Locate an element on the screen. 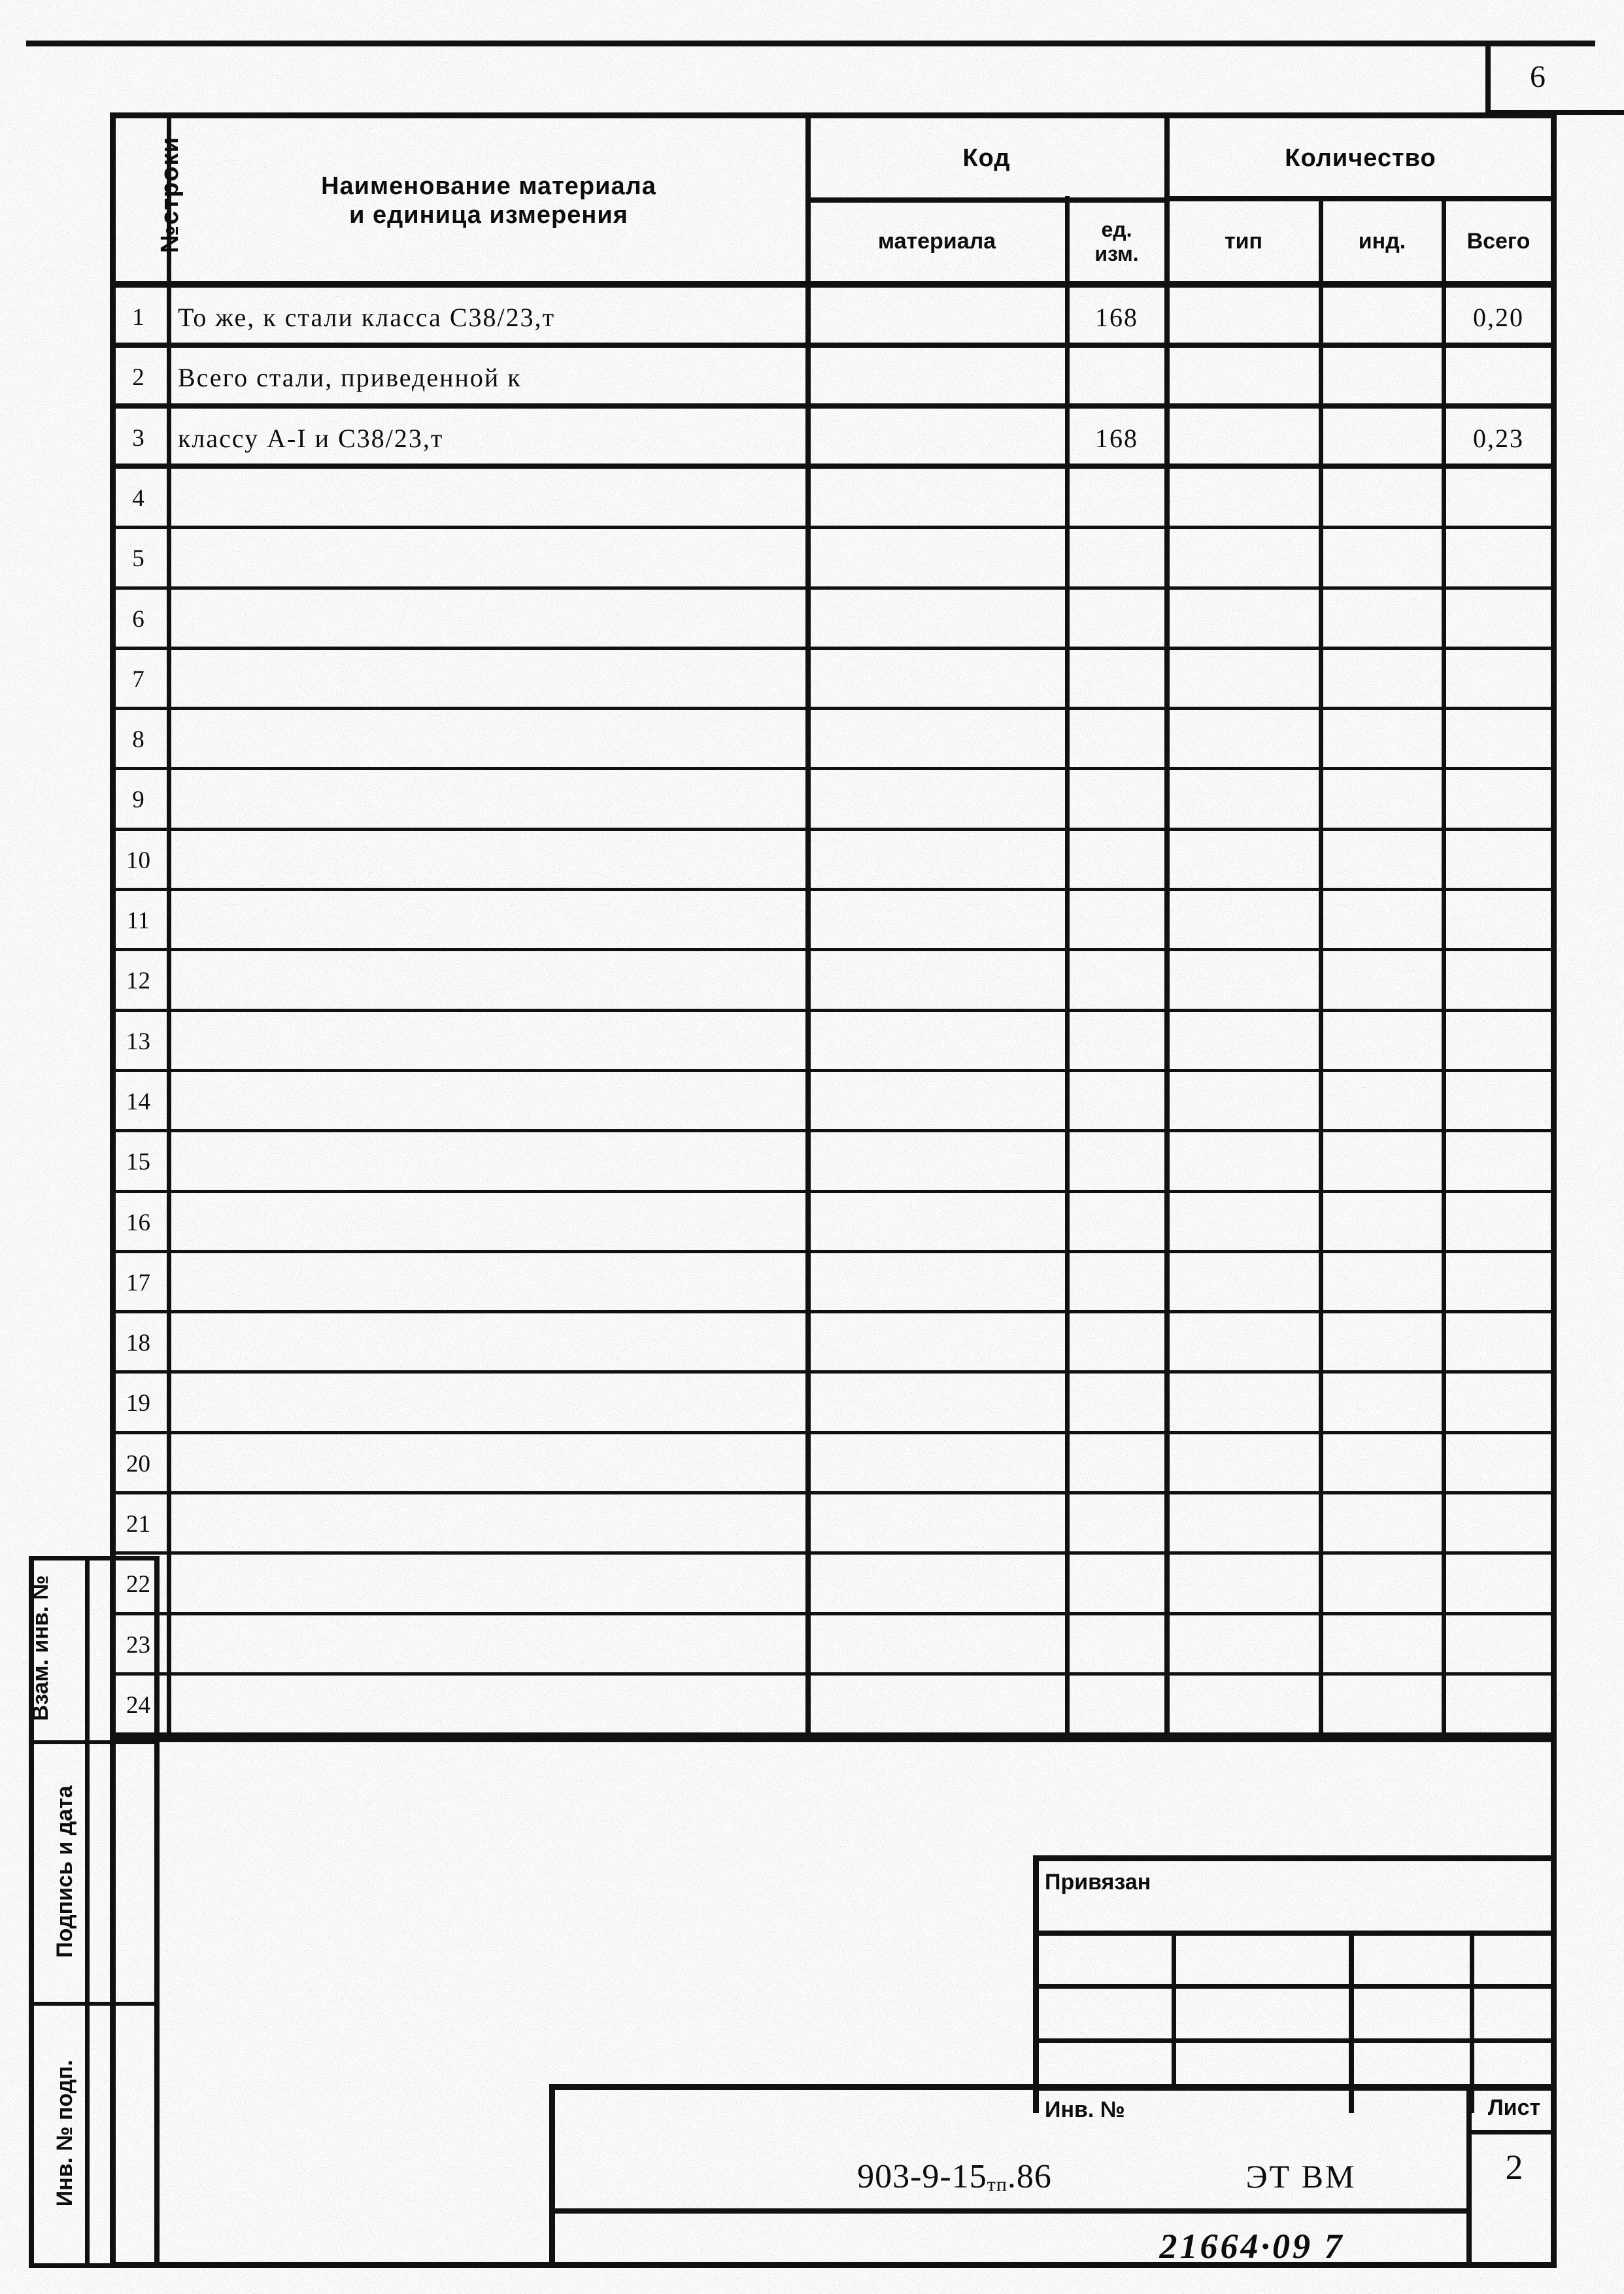 This screenshot has width=1624, height=2294. table-row-number: 6 is located at coordinates (138, 619).